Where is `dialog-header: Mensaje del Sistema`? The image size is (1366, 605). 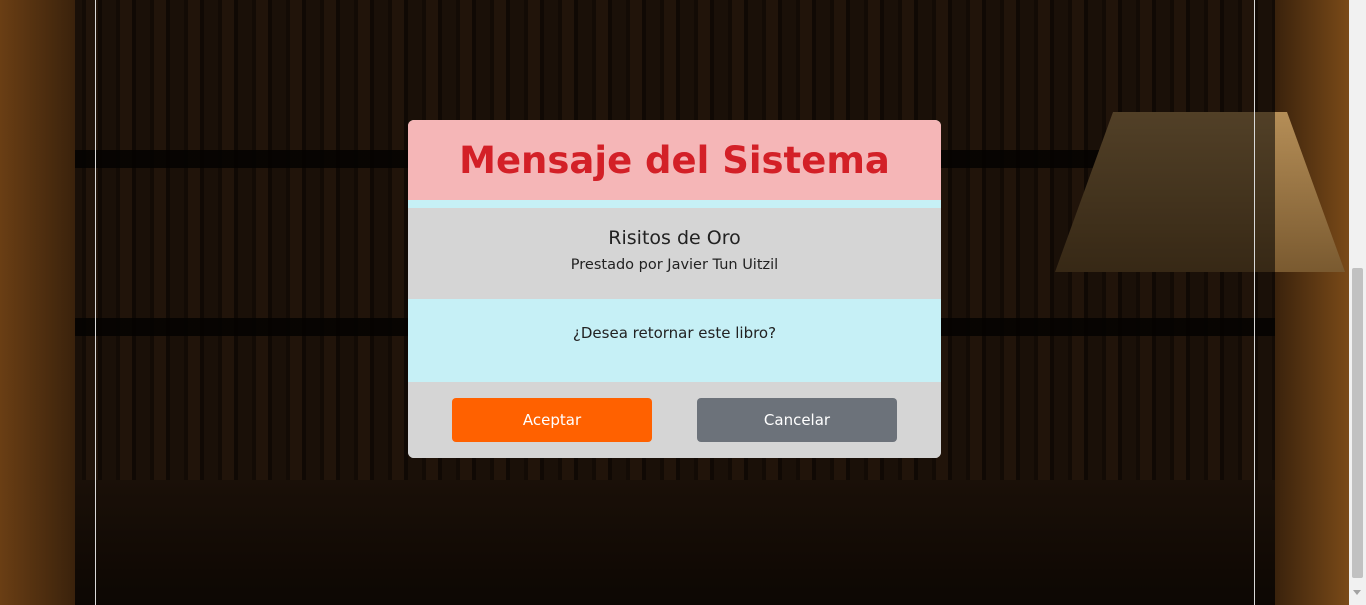
dialog-header: Mensaje del Sistema is located at coordinates (674, 160).